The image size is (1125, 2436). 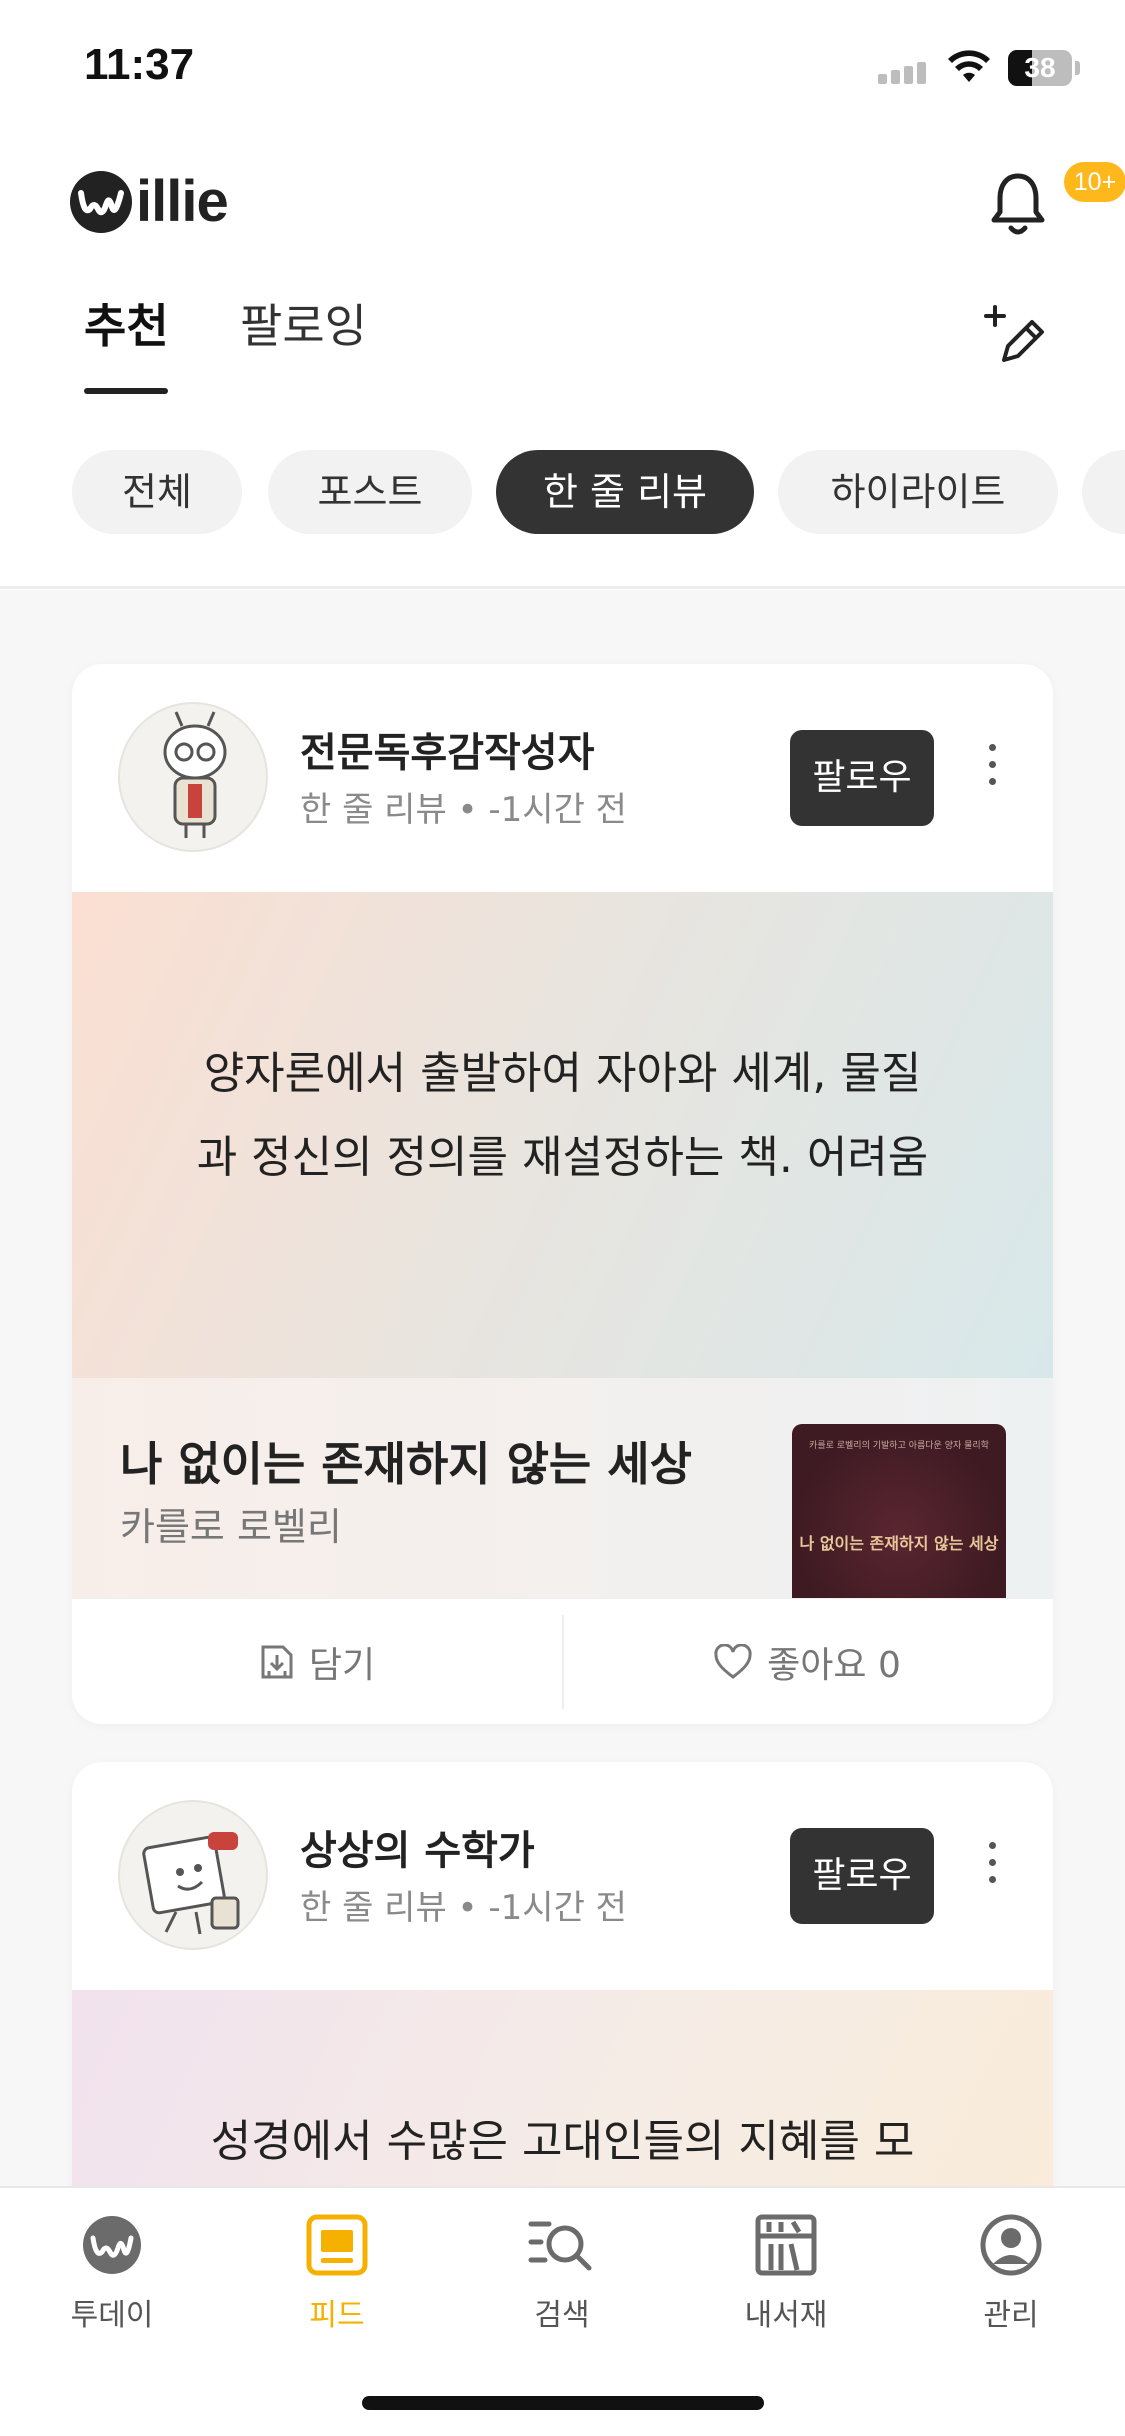 I want to click on logo-text: illie, so click(x=182, y=201).